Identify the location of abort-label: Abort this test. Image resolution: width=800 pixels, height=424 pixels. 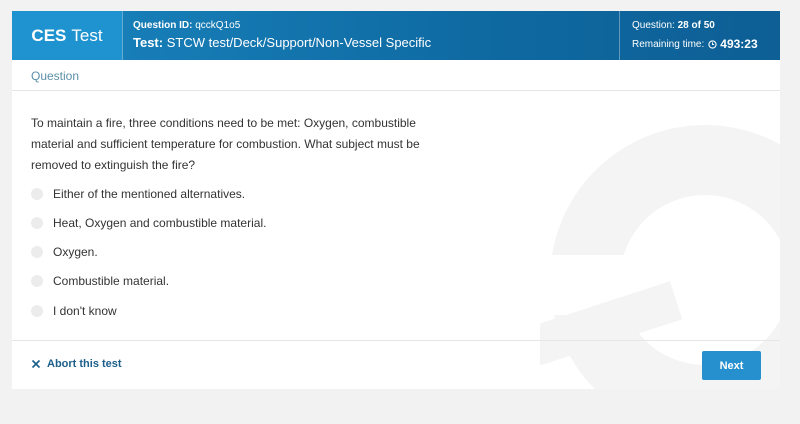
(84, 364).